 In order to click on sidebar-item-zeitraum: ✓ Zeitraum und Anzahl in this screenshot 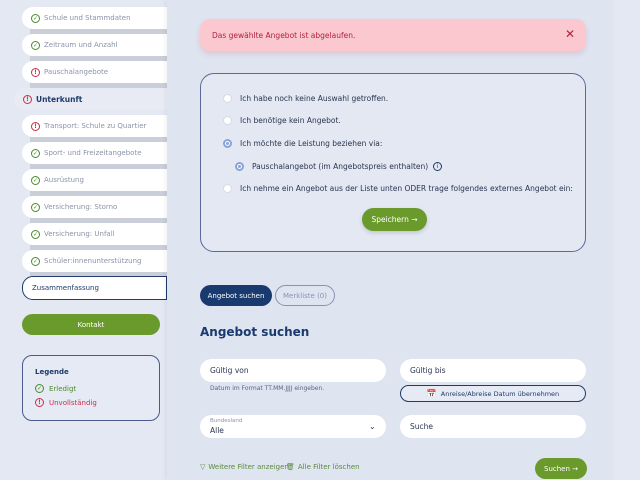, I will do `click(94, 47)`.